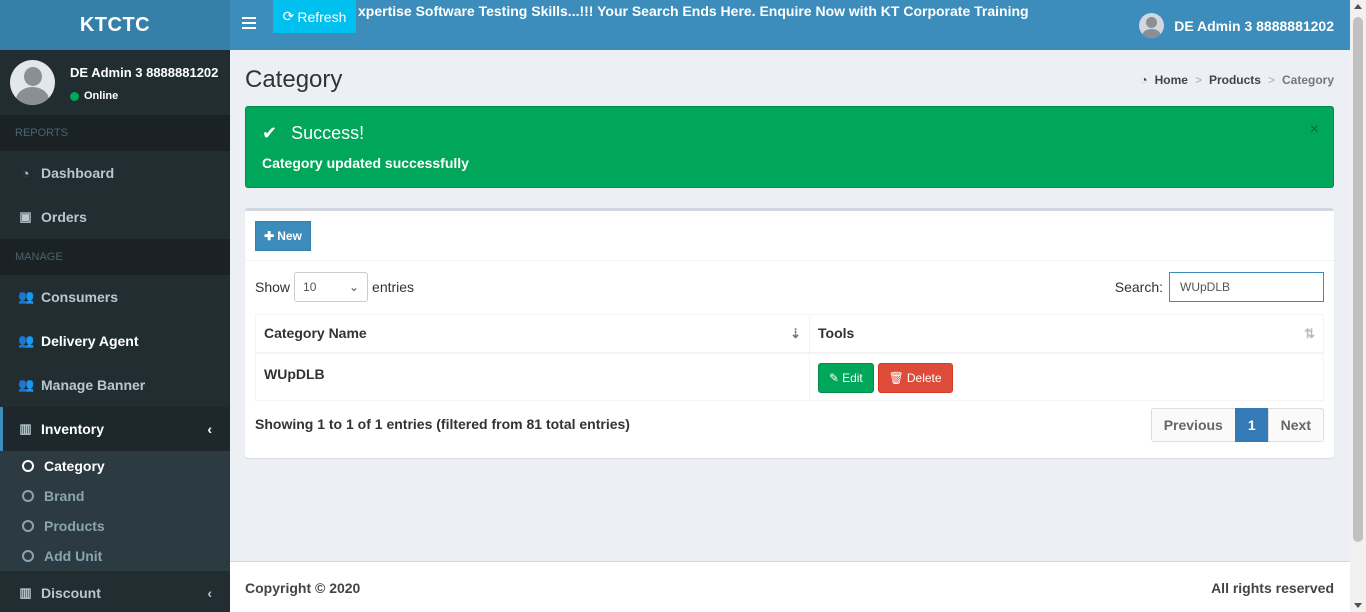 The image size is (1366, 612). Describe the element at coordinates (115, 217) in the screenshot. I see `sidebar-item-orders: ▣ Orders` at that location.